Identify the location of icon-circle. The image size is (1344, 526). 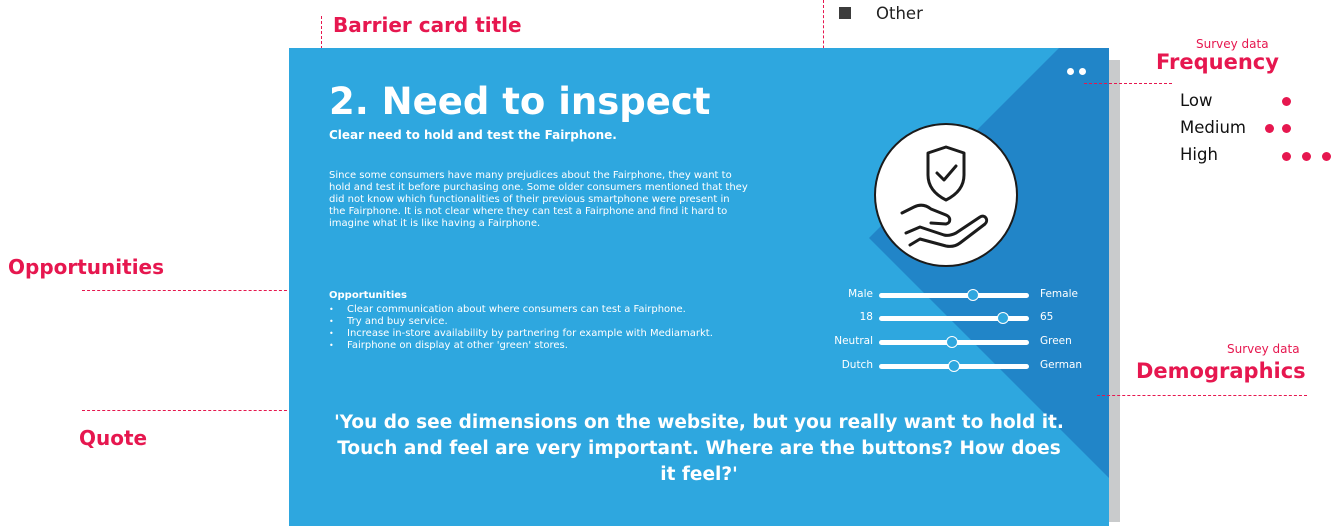
(946, 195).